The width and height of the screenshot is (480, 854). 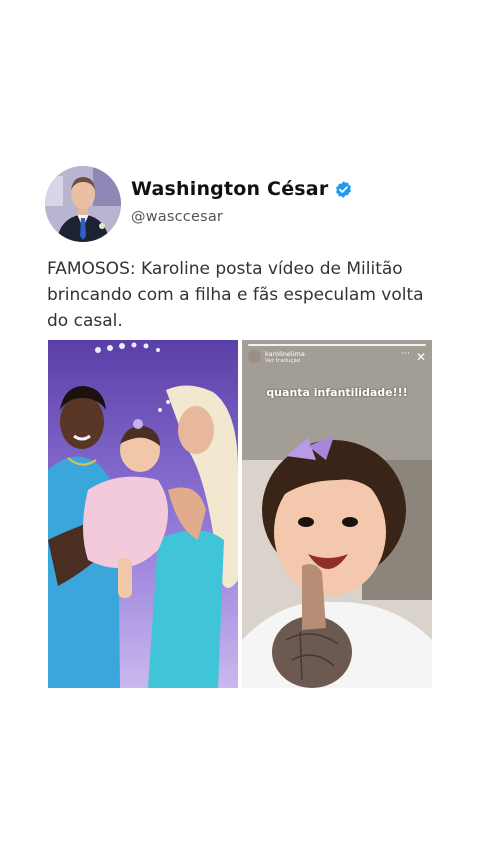 I want to click on author-name: Washington César, so click(x=229, y=189).